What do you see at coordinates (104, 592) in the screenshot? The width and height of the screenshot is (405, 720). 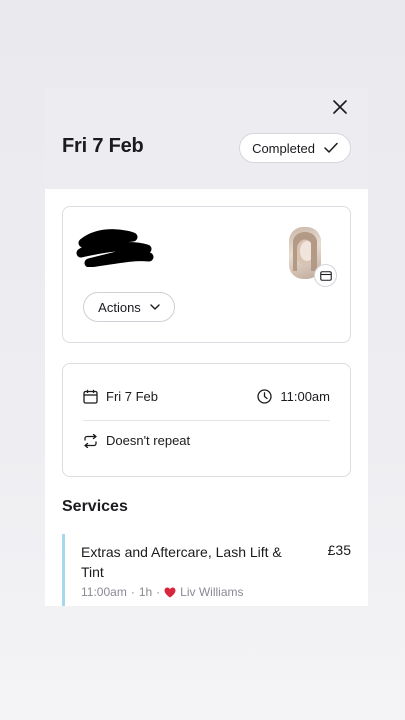 I see `service-time: 11:00am` at bounding box center [104, 592].